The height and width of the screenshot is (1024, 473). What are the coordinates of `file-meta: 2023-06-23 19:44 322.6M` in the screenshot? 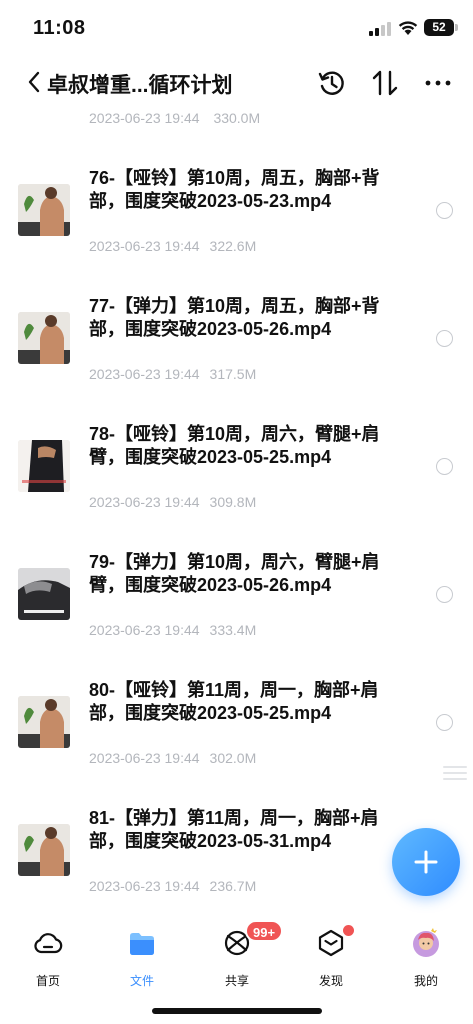 It's located at (172, 246).